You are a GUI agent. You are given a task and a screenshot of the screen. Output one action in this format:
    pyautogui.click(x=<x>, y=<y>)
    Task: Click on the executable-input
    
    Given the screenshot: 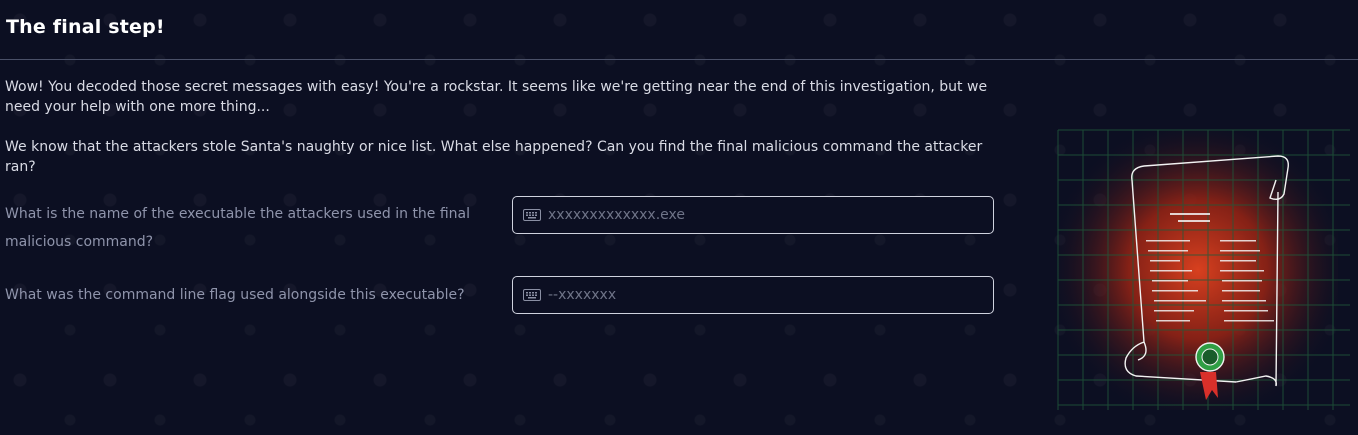 What is the action you would take?
    pyautogui.click(x=758, y=215)
    